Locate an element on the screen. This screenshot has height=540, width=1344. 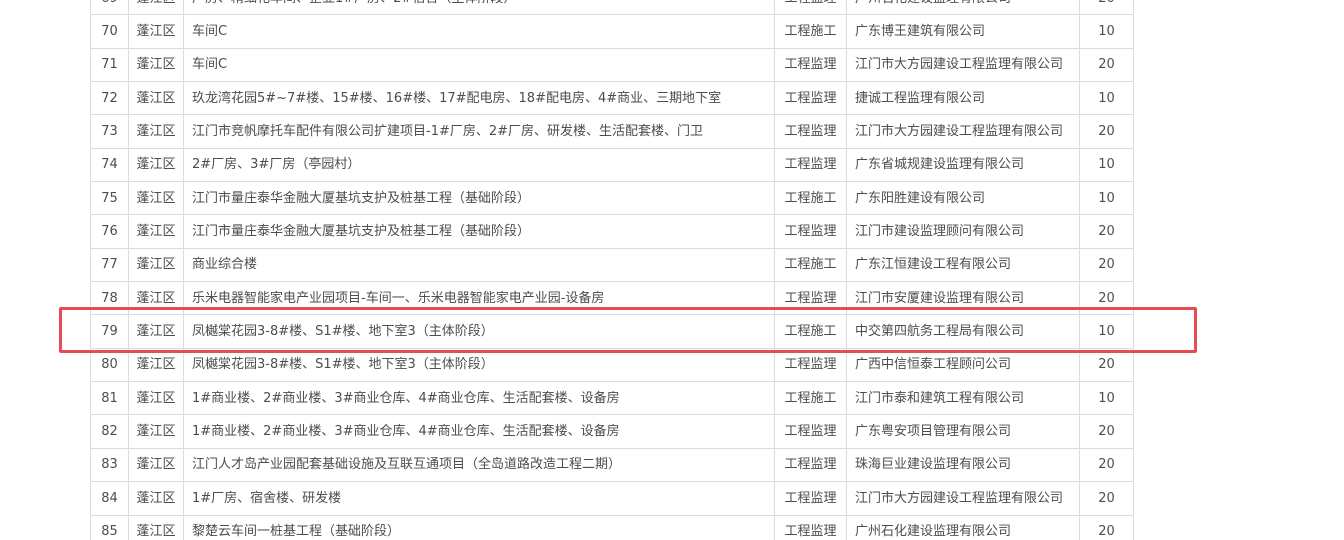
row-number-cell: 76 is located at coordinates (109, 231).